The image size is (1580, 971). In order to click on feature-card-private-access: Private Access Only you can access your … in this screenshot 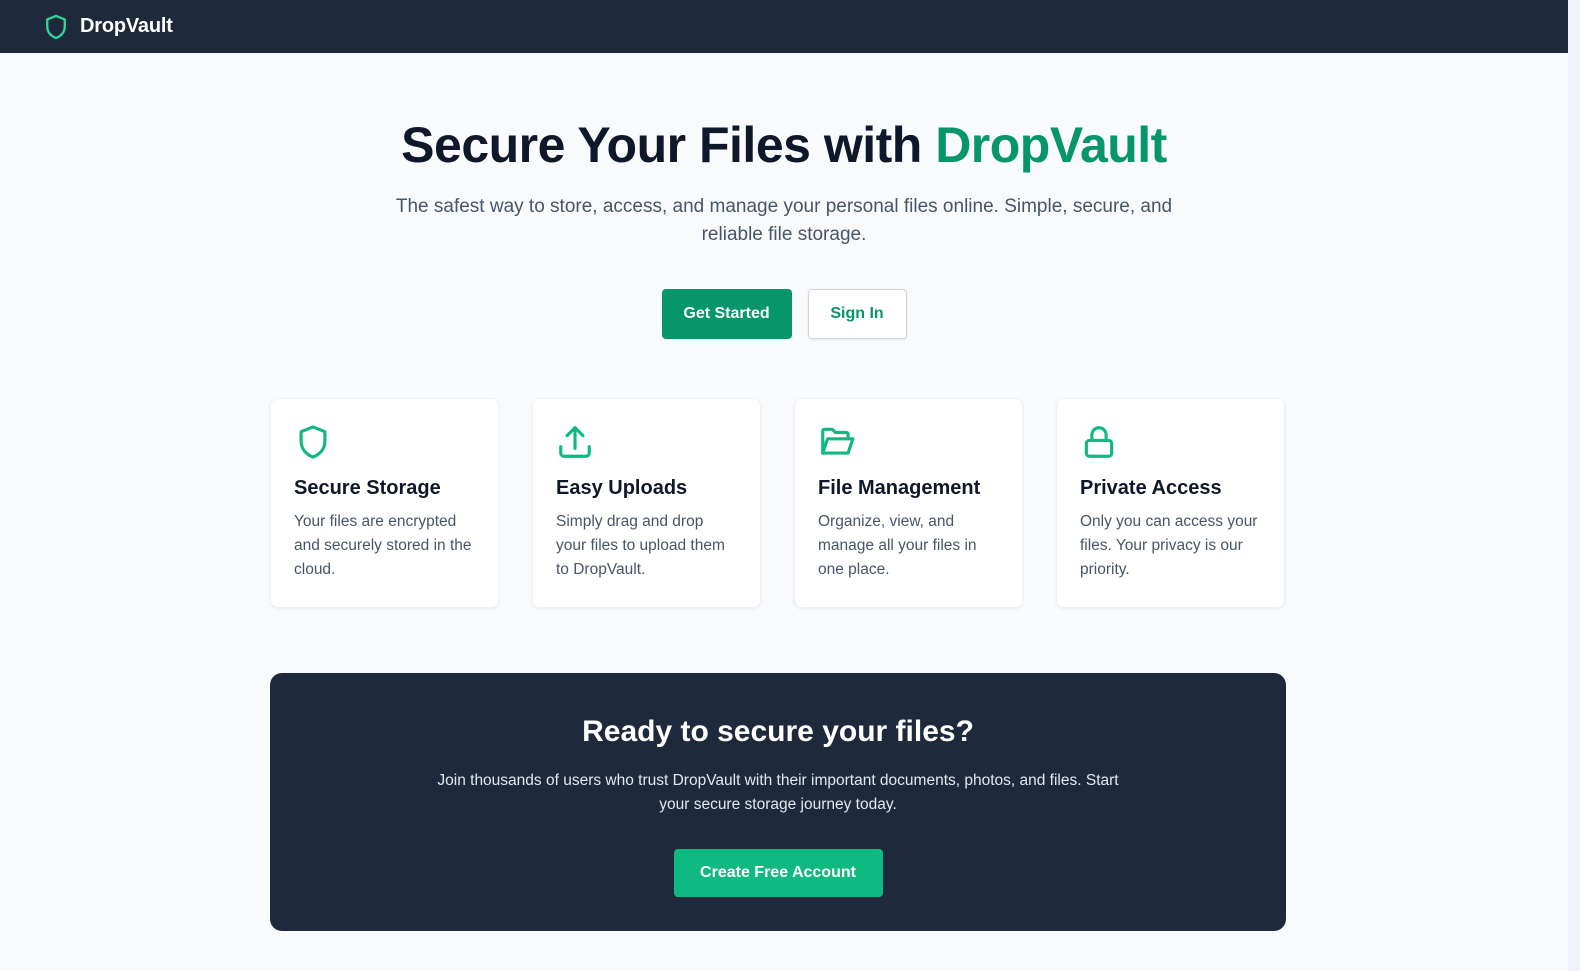, I will do `click(1170, 503)`.